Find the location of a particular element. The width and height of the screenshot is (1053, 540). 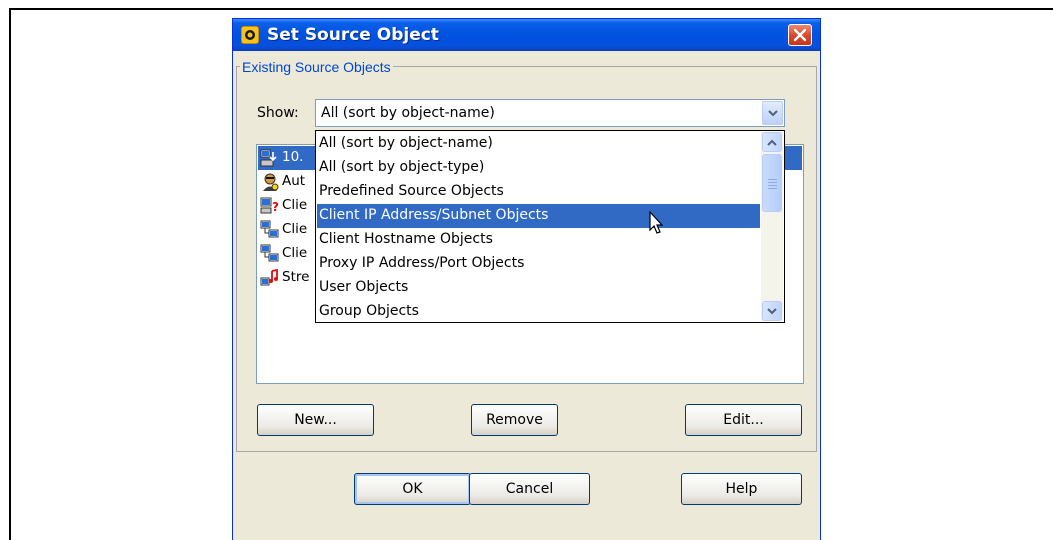

cancel-button: Cancel is located at coordinates (529, 489).